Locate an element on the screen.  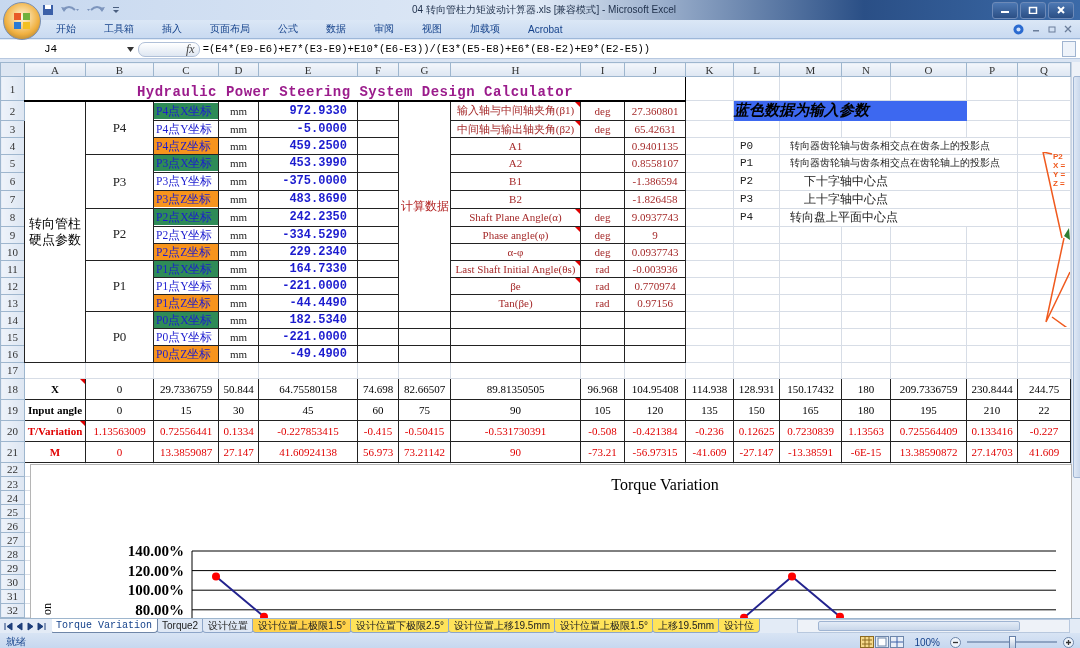
column-header: J is located at coordinates (655, 69).